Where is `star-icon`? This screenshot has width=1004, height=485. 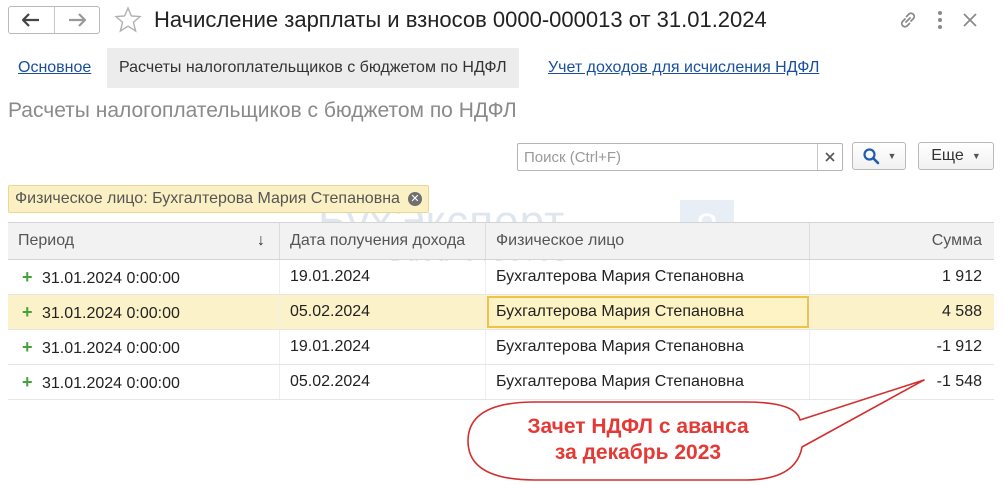
star-icon is located at coordinates (128, 19).